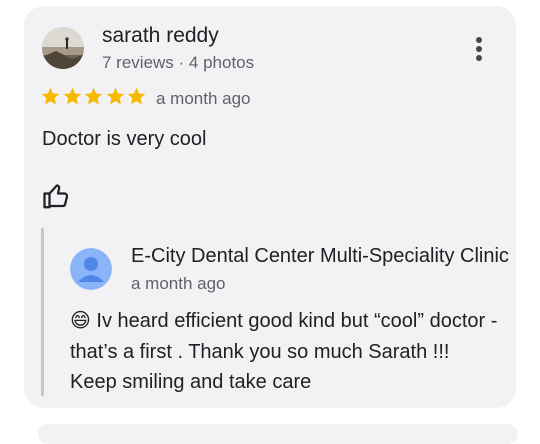  Describe the element at coordinates (278, 434) in the screenshot. I see `next-review-card` at that location.